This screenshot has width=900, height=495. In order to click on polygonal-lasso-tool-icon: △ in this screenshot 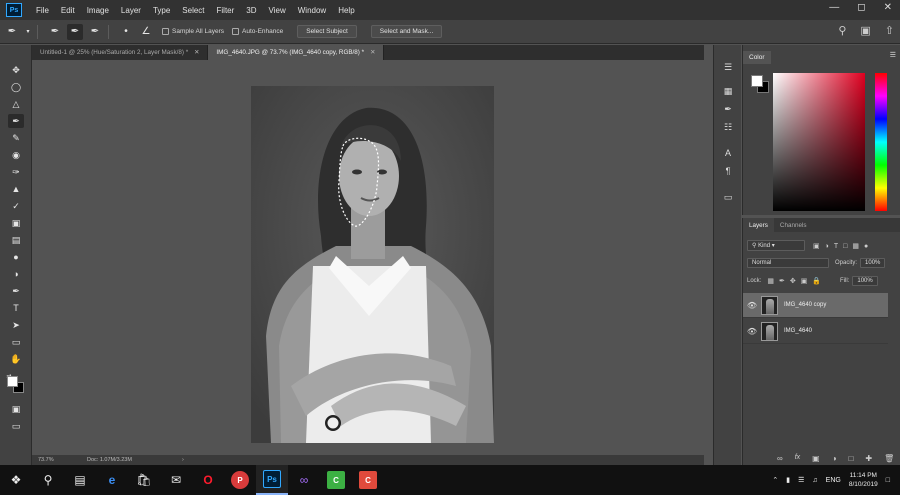, I will do `click(16, 104)`.